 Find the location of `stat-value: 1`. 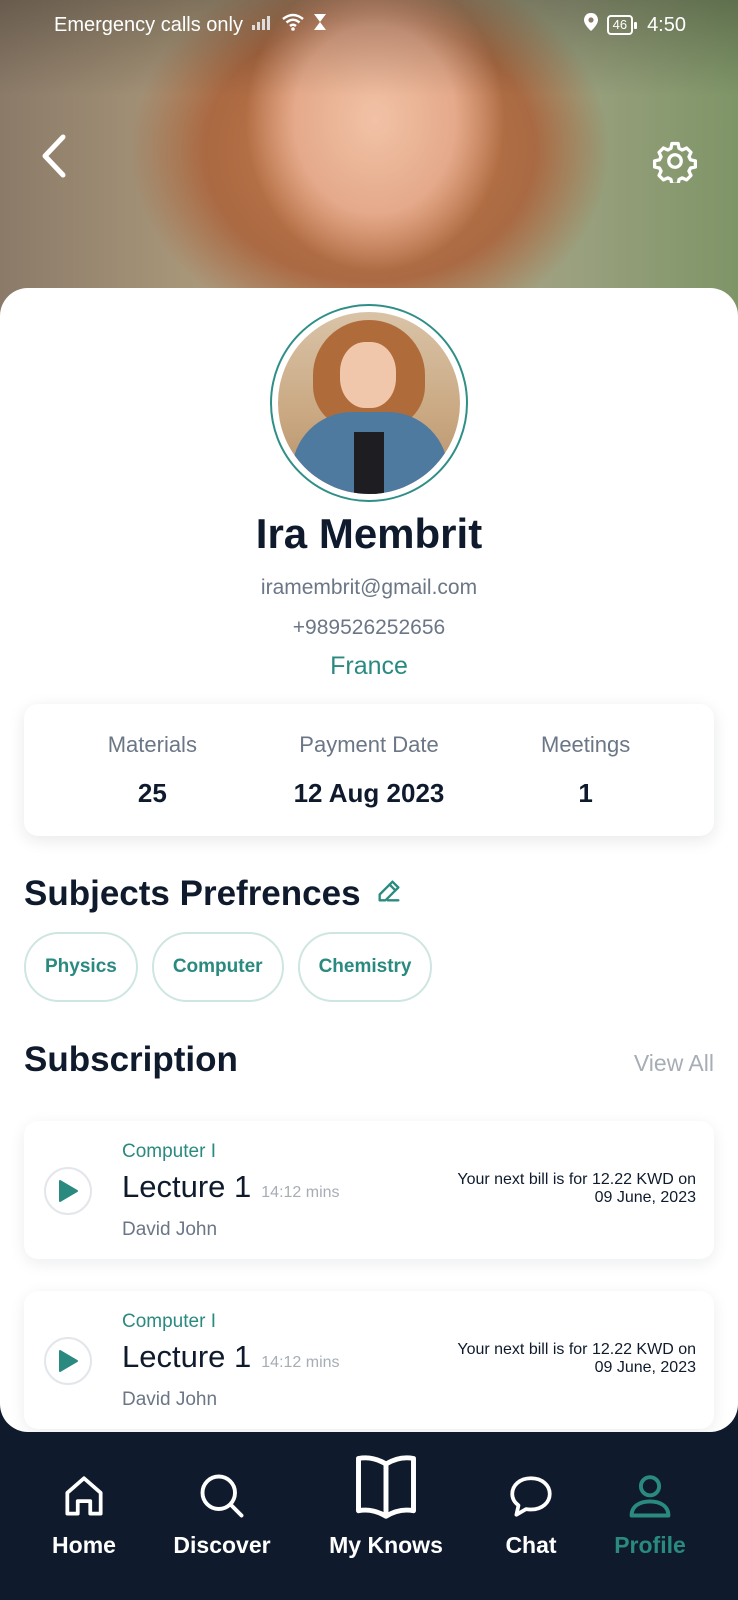

stat-value: 1 is located at coordinates (585, 792).